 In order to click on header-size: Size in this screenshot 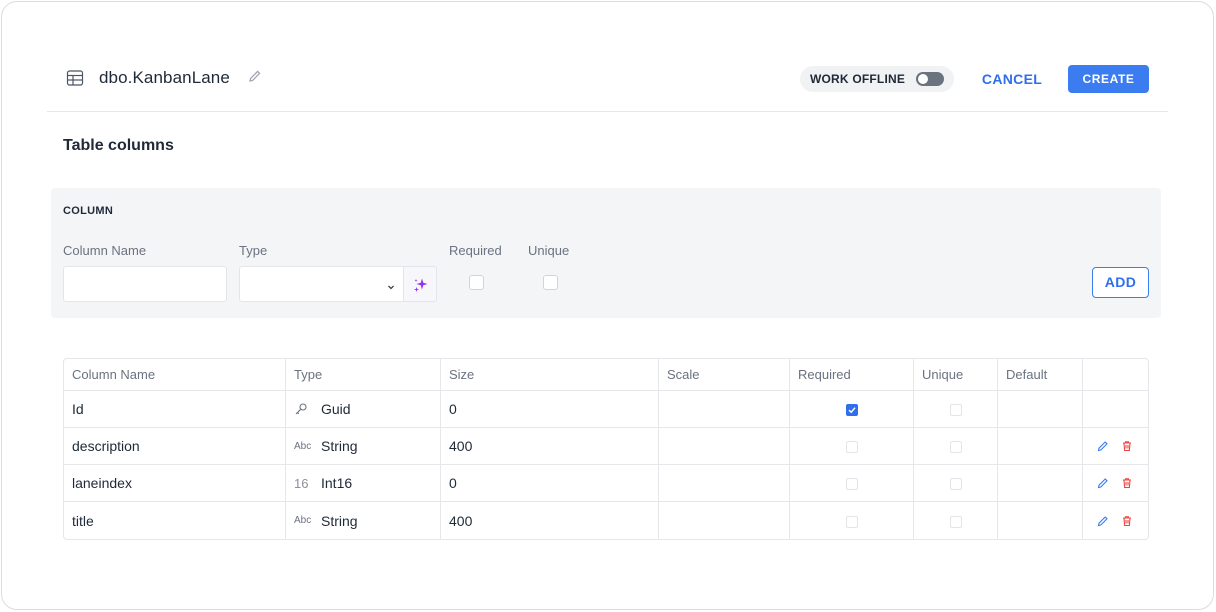, I will do `click(550, 375)`.